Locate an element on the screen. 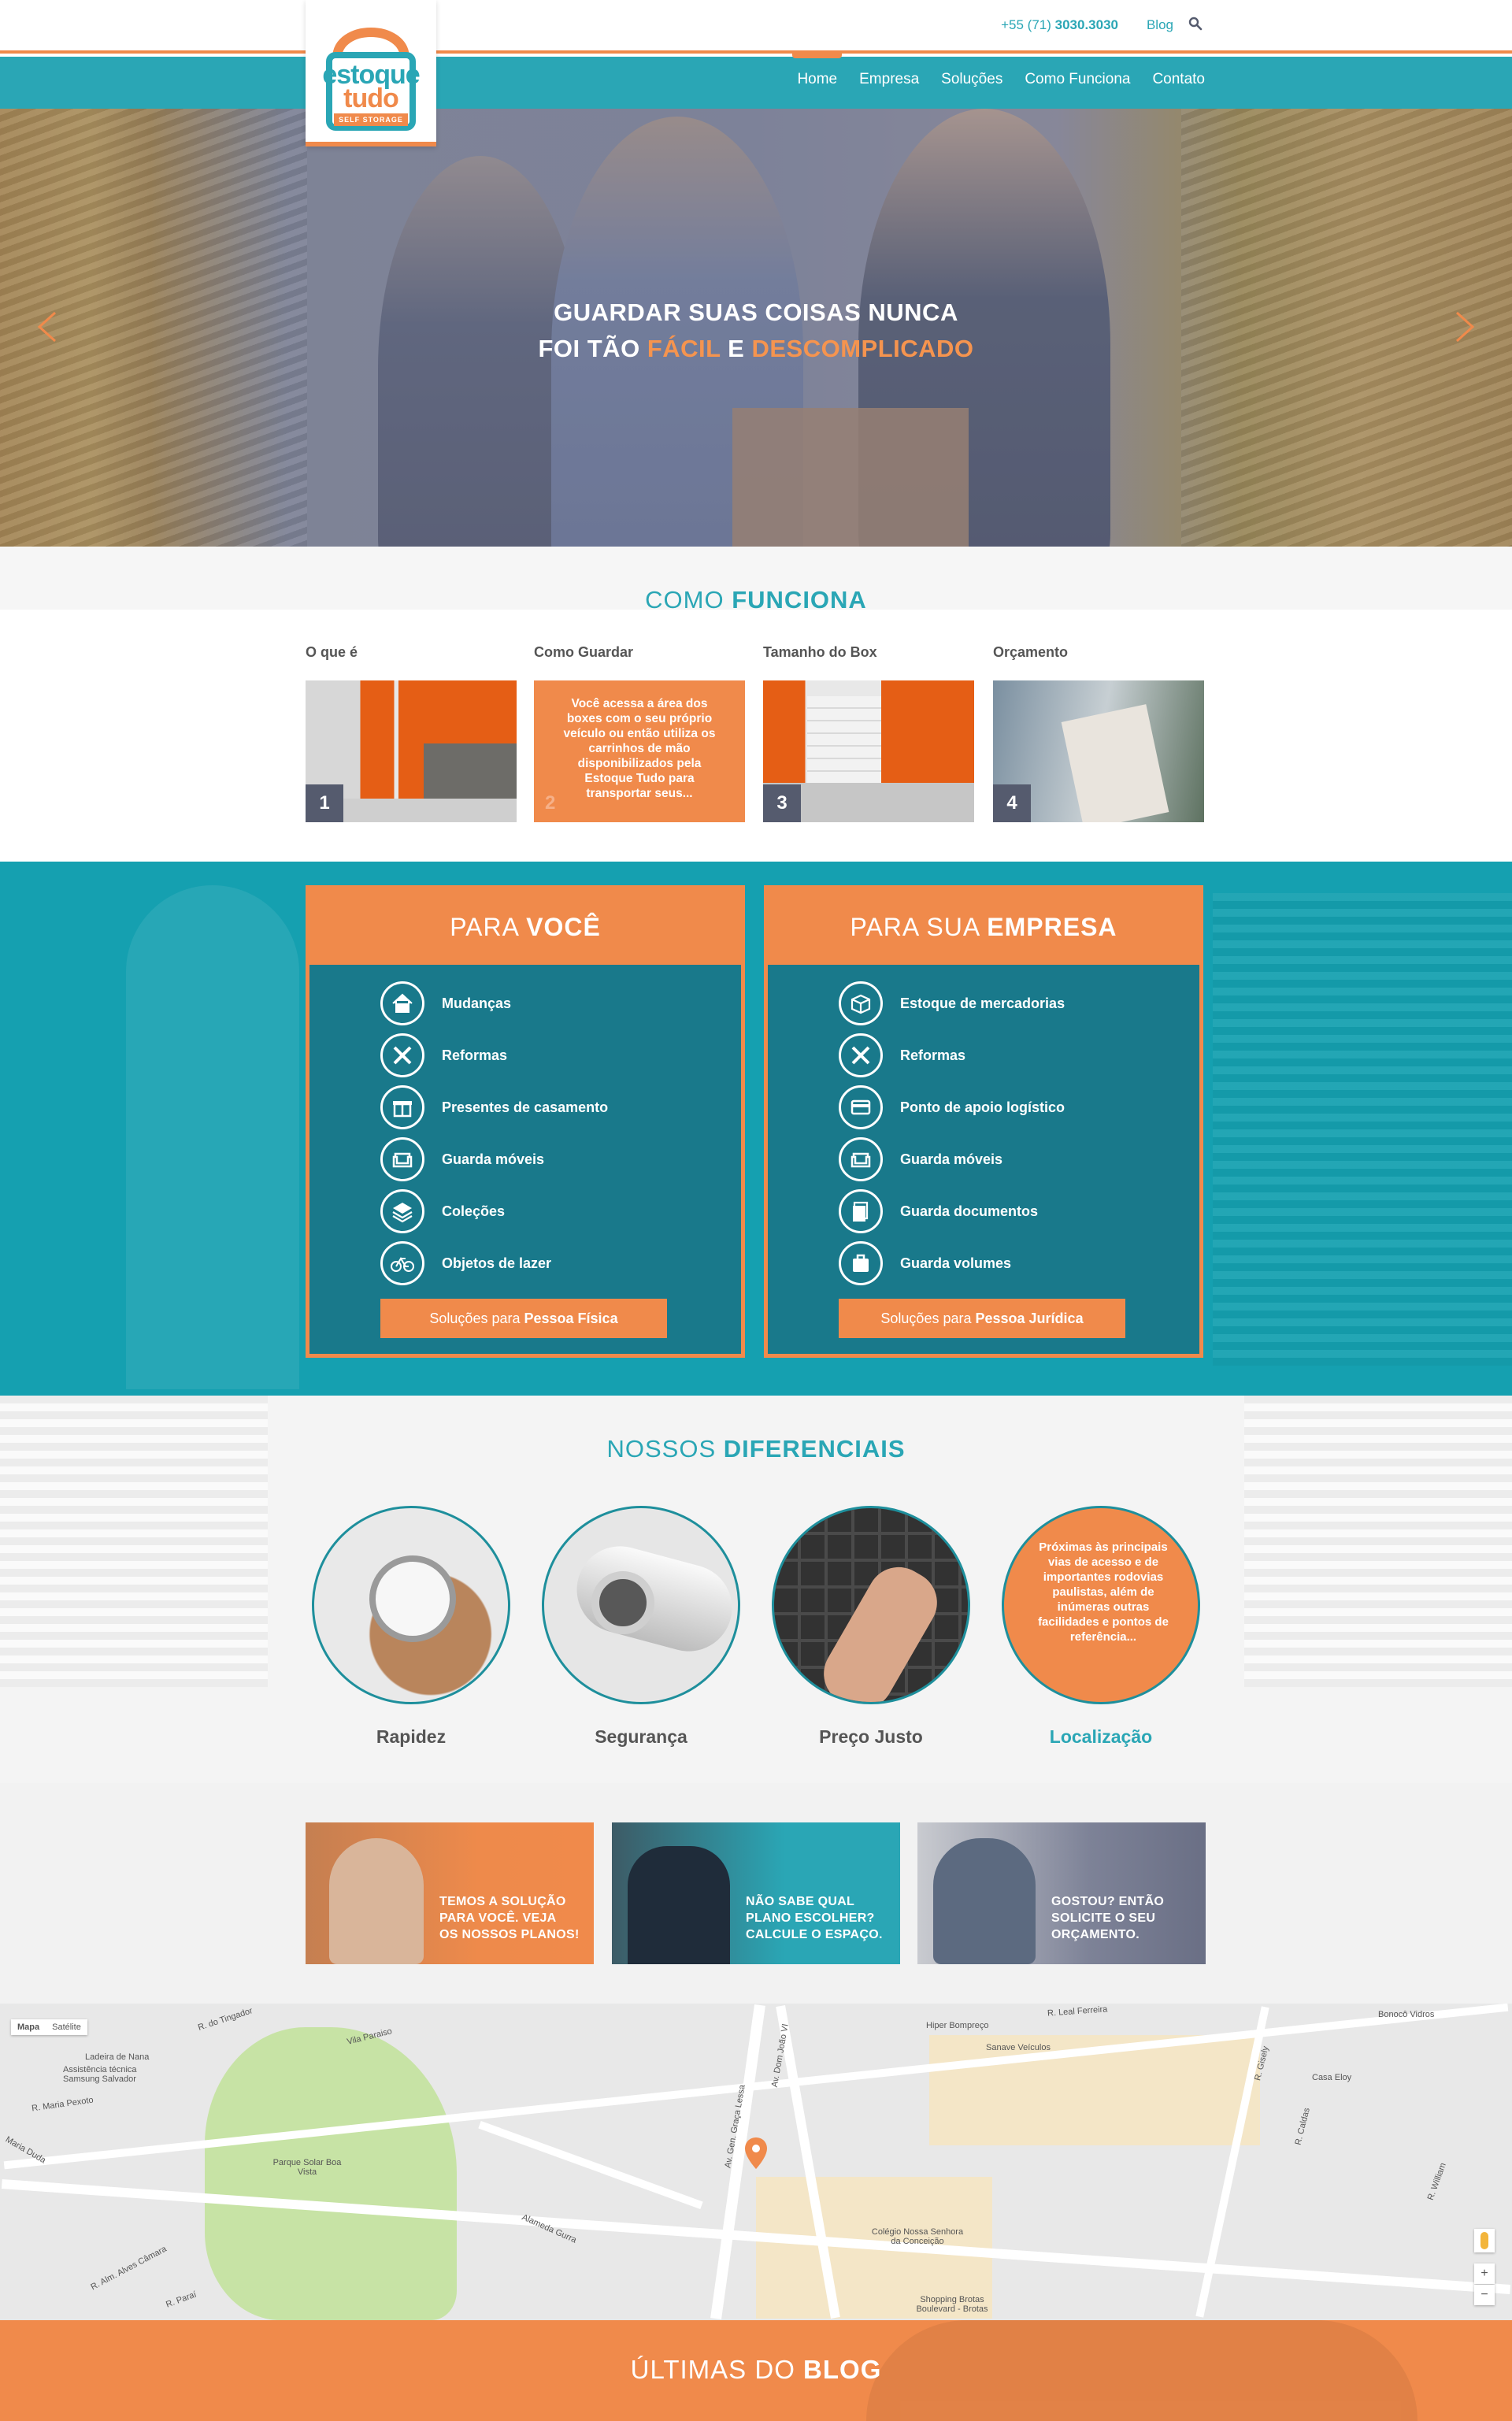 The width and height of the screenshot is (1512, 2421). pessoa-fisica-button: Soluções para Pessoa Física is located at coordinates (523, 1318).